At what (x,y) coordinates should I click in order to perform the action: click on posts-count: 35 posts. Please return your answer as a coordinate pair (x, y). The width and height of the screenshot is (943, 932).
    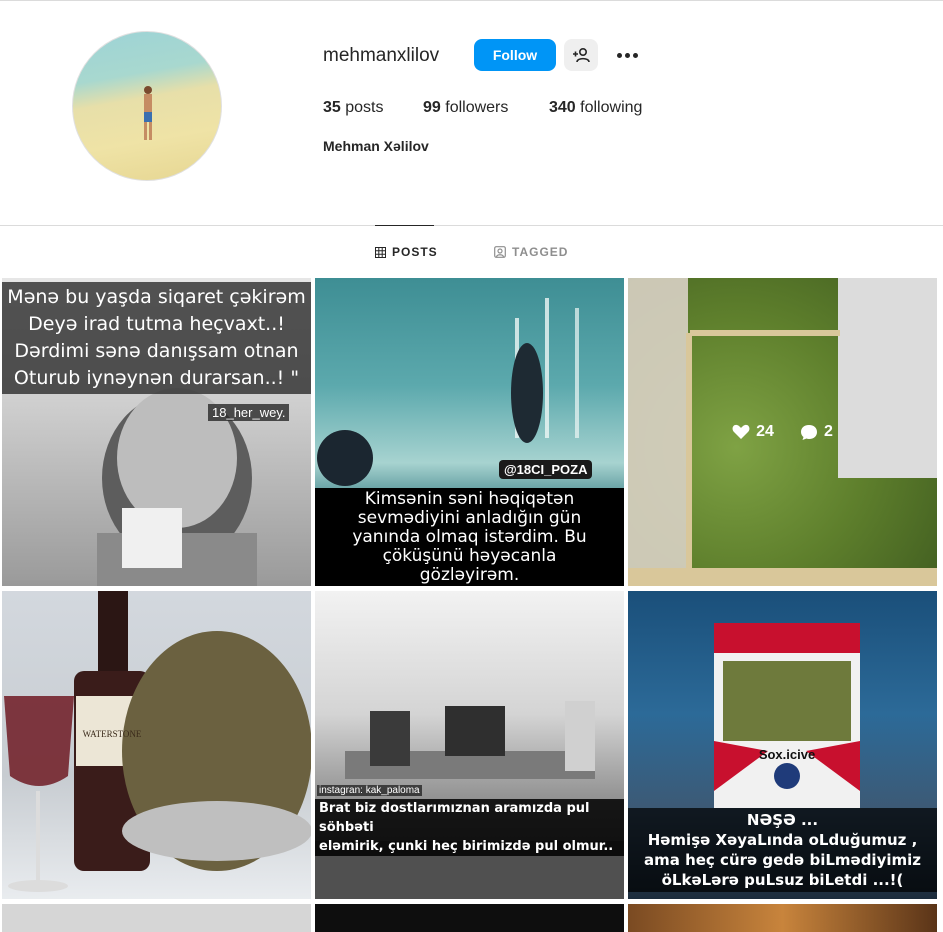
    Looking at the image, I should click on (353, 107).